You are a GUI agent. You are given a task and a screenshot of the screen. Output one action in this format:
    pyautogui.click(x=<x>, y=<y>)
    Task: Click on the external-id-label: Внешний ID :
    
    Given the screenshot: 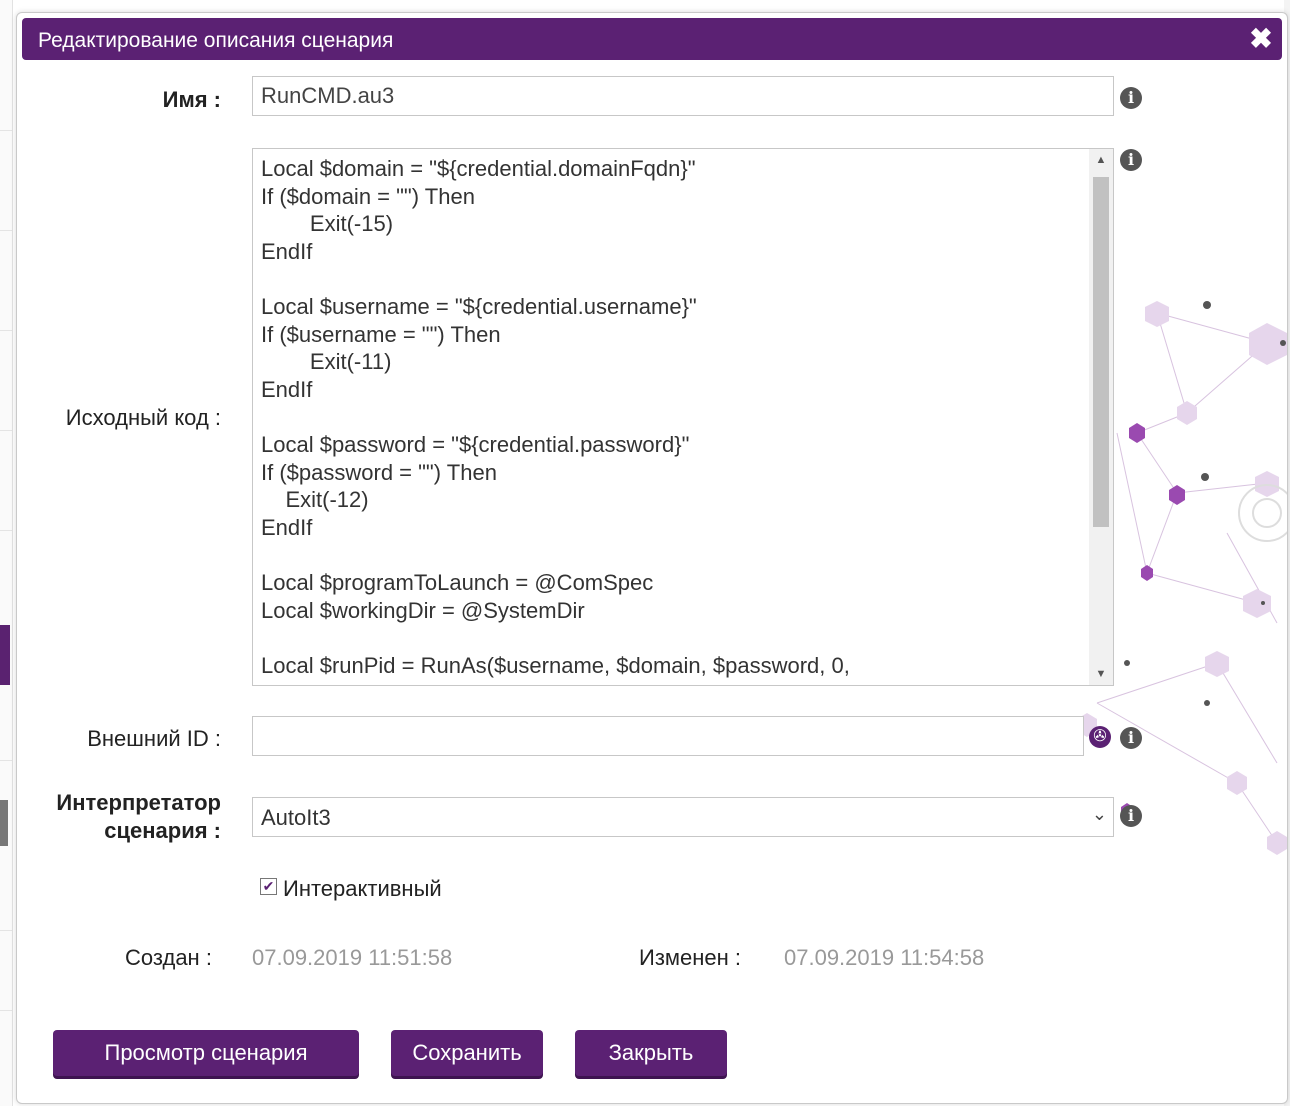 What is the action you would take?
    pyautogui.click(x=154, y=738)
    